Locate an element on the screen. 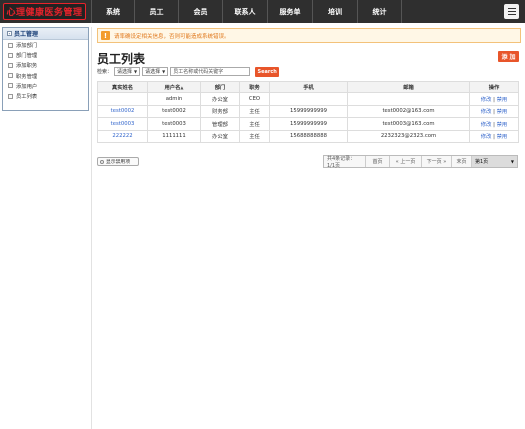  nav-item-service-order: 服务单 is located at coordinates (290, 11).